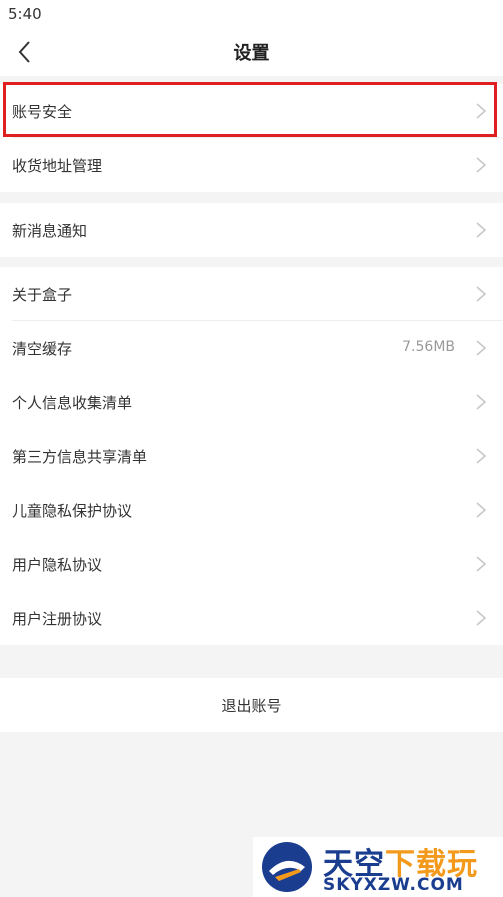 The height and width of the screenshot is (897, 503). What do you see at coordinates (378, 867) in the screenshot?
I see `watermark-logo: 天空下载玩 SKYXZW.COM` at bounding box center [378, 867].